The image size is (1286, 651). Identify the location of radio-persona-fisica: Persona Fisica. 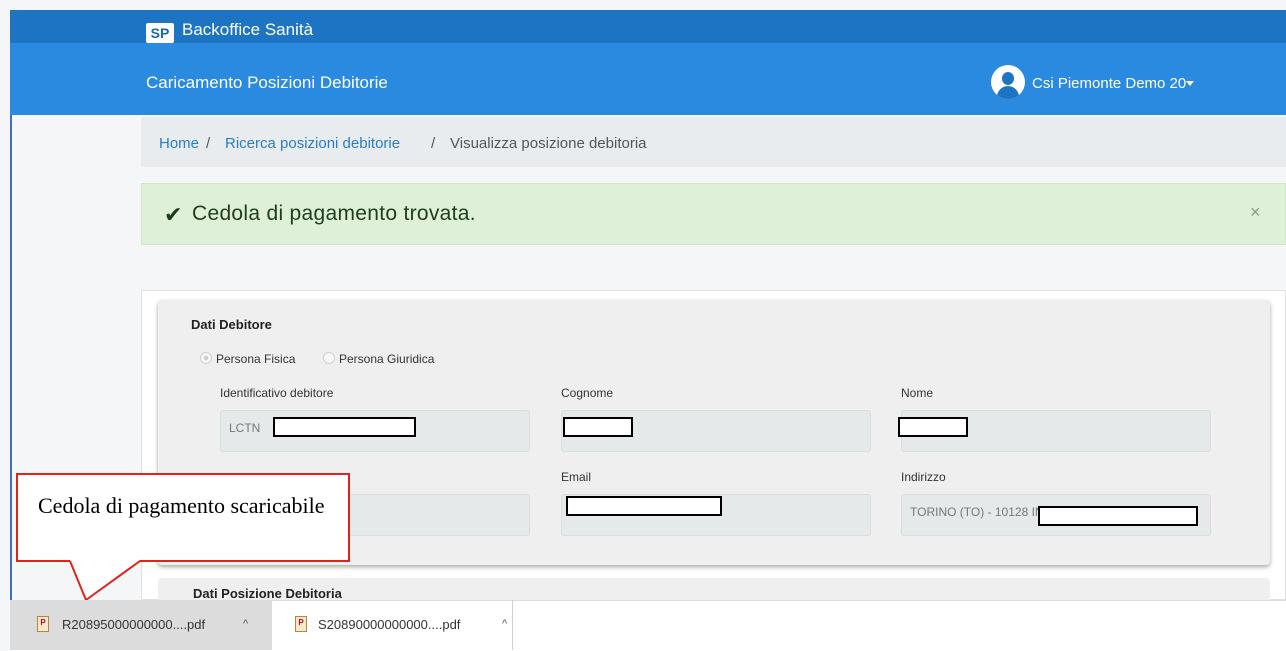
(247, 359).